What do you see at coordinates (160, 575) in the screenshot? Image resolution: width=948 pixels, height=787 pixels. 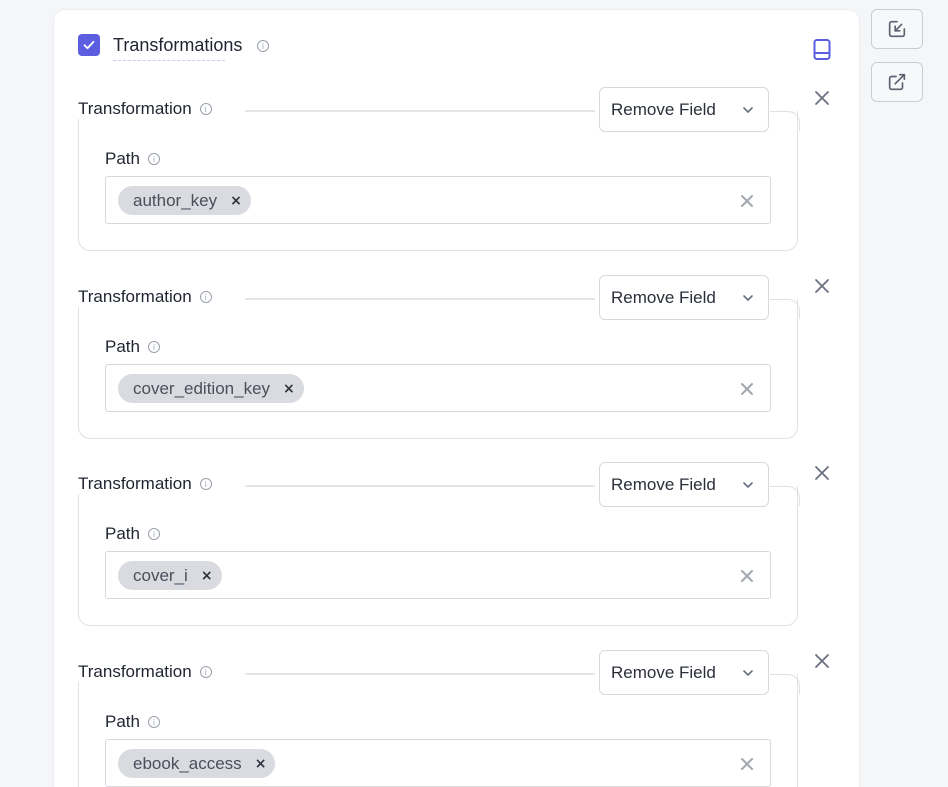 I see `path-tag-text: cover_i` at bounding box center [160, 575].